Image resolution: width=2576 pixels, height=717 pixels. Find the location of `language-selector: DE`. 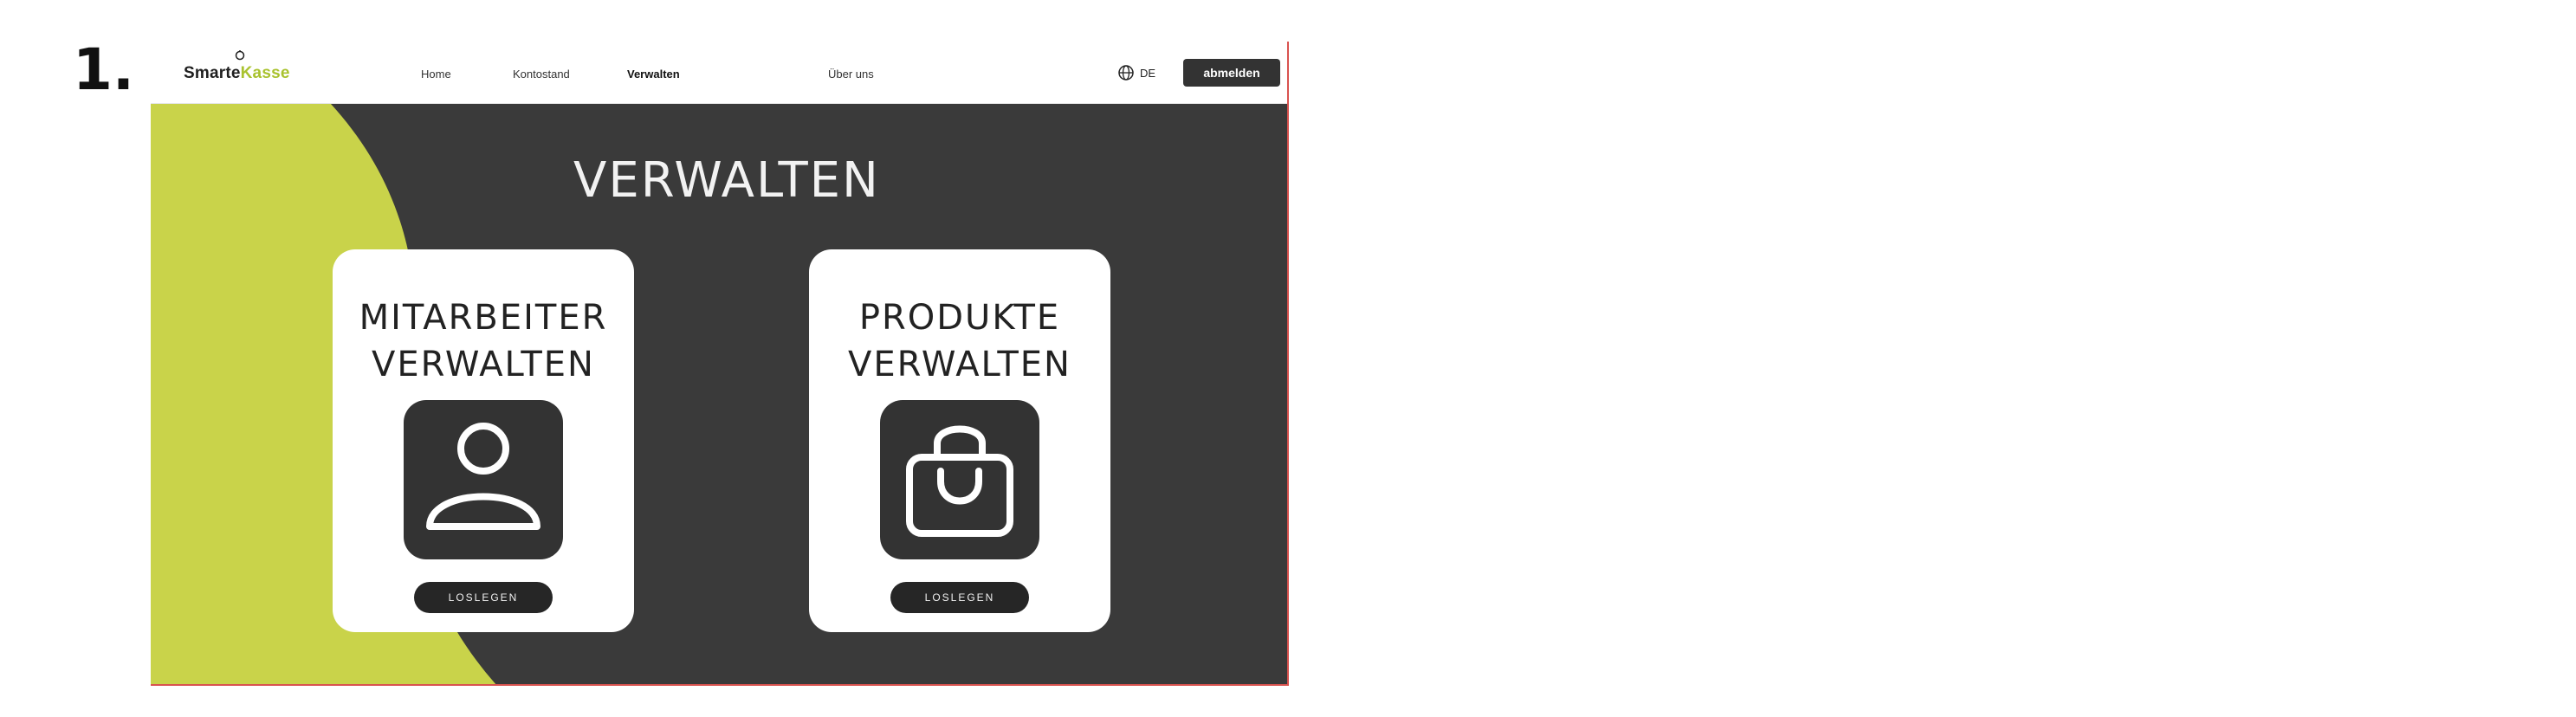

language-selector: DE is located at coordinates (1136, 72).